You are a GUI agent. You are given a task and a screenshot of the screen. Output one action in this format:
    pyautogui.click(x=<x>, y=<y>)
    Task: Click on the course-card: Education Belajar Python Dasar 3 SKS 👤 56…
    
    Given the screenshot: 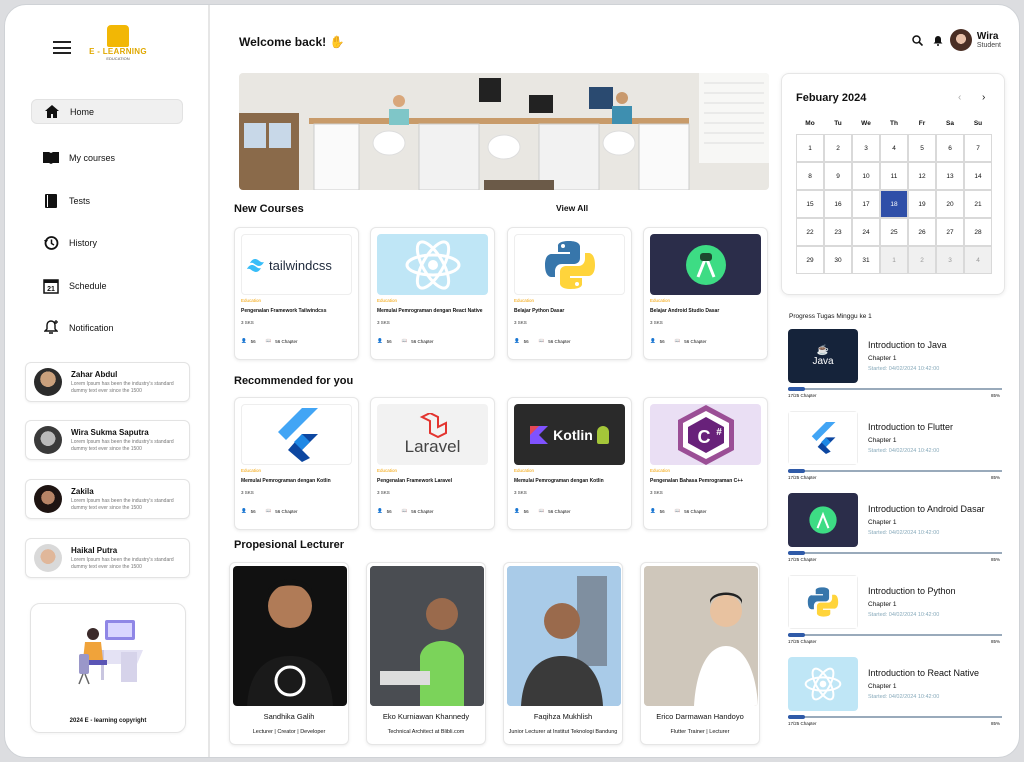 What is the action you would take?
    pyautogui.click(x=569, y=293)
    